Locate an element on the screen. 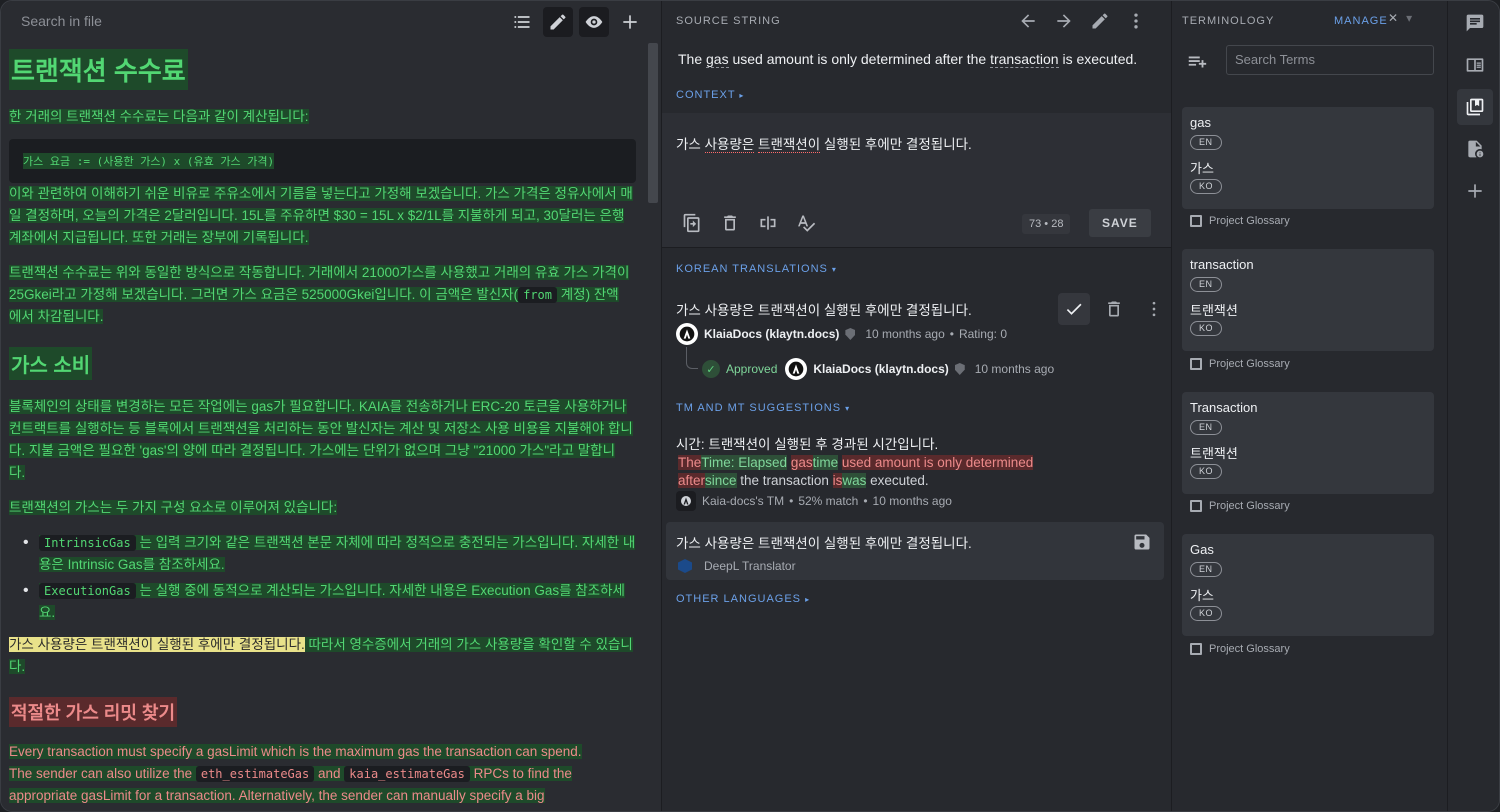 The height and width of the screenshot is (812, 1500). heading-finding-gas-limit: 적절한 가스 리밋 찾기 is located at coordinates (93, 712).